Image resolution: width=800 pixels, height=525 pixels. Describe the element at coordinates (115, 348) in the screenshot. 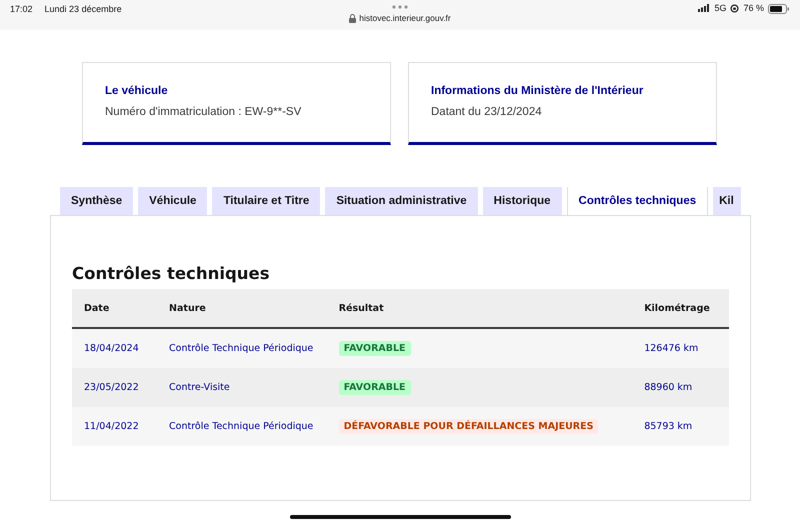

I see `date-cell: 18/04/2024` at that location.